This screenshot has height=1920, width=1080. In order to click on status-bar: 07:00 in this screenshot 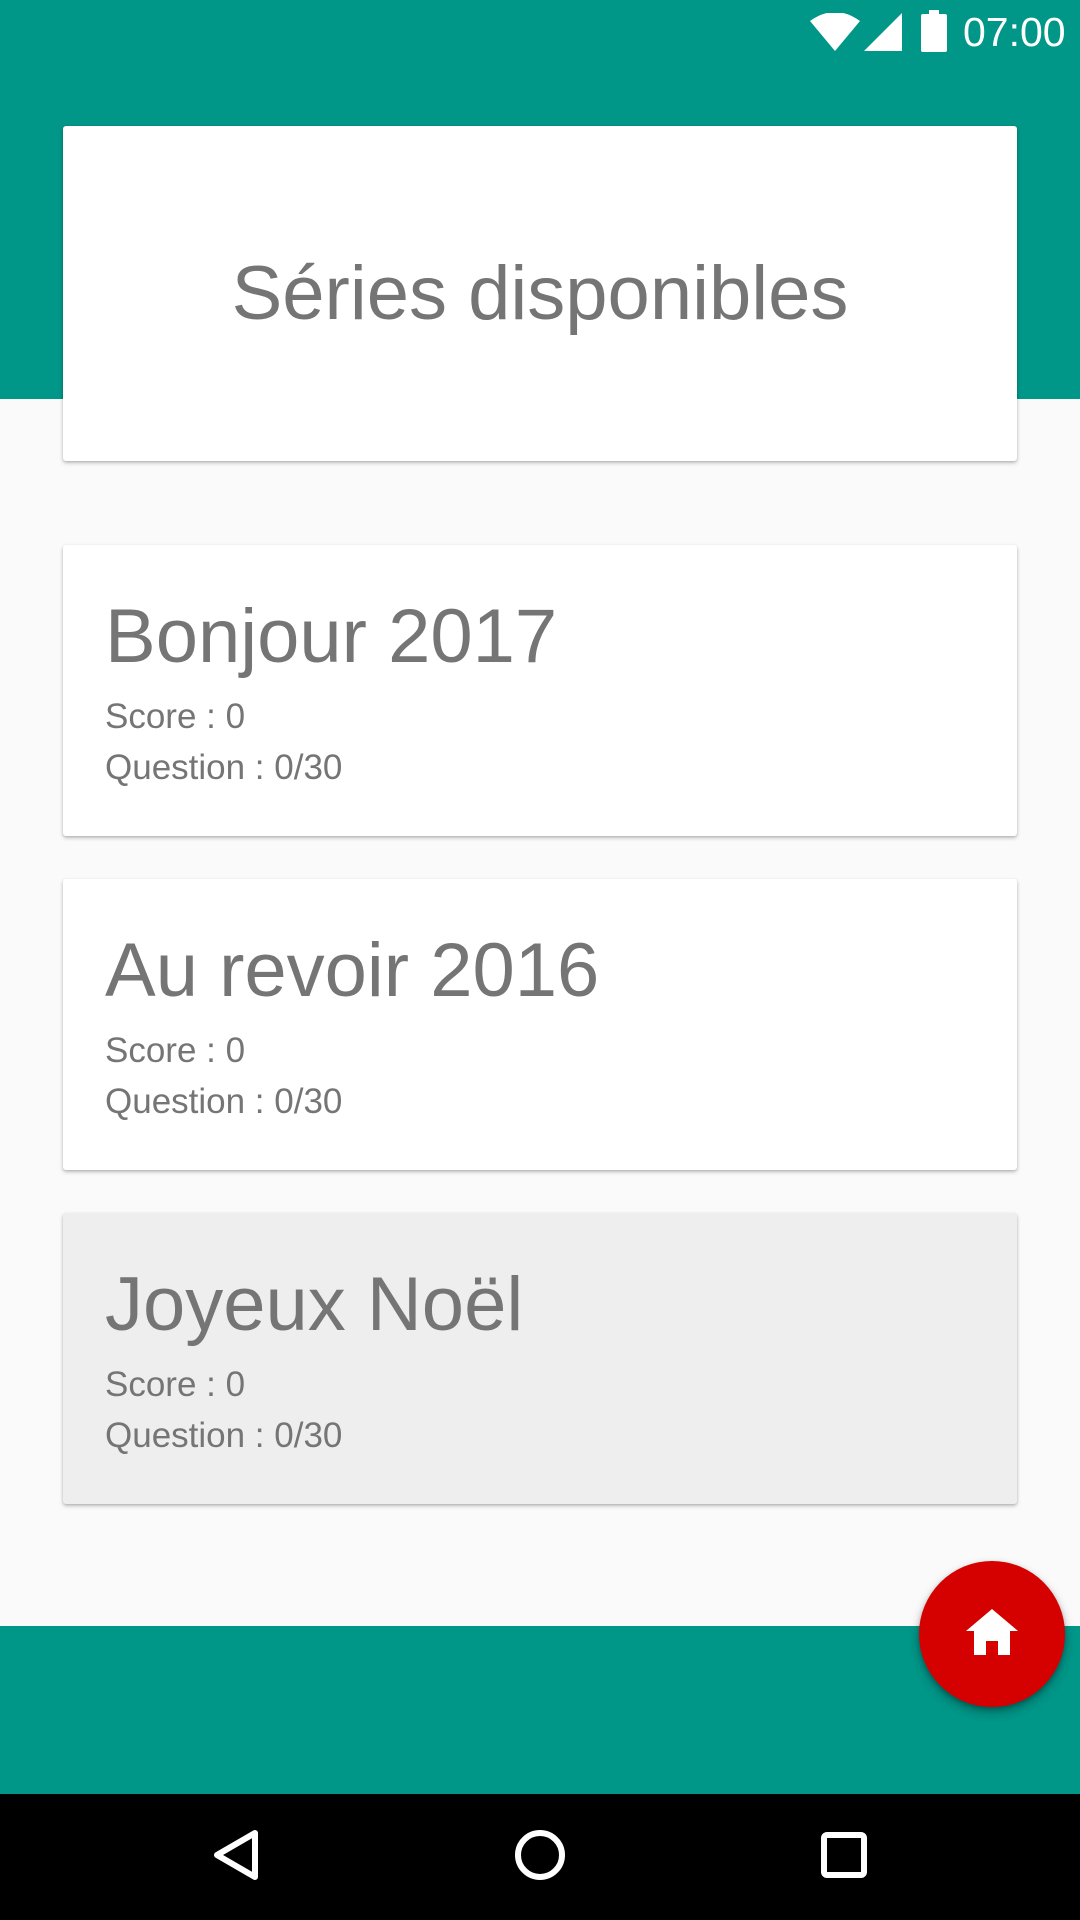, I will do `click(540, 31)`.